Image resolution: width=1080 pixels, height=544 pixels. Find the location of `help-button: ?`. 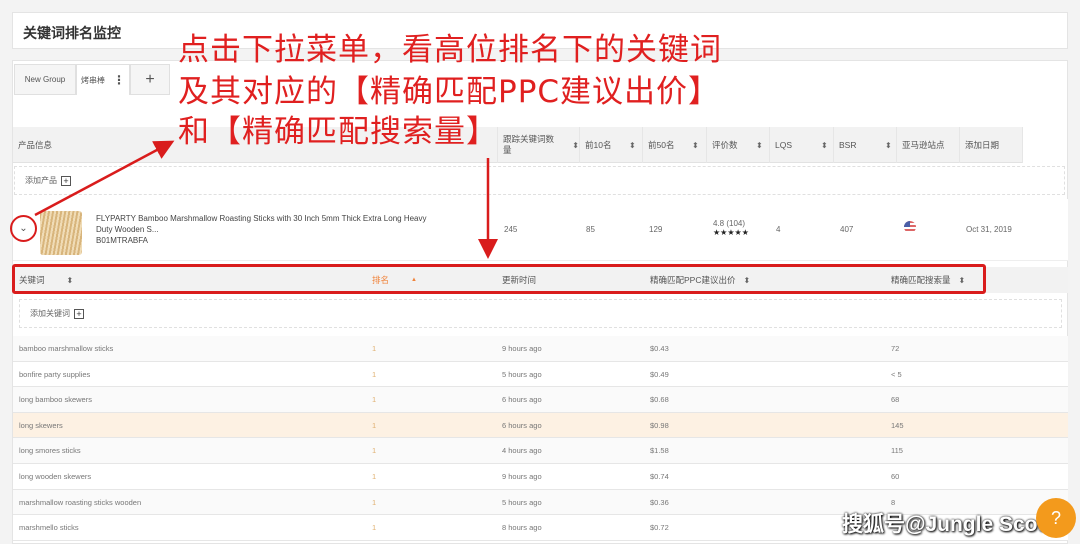

help-button: ? is located at coordinates (1056, 518).